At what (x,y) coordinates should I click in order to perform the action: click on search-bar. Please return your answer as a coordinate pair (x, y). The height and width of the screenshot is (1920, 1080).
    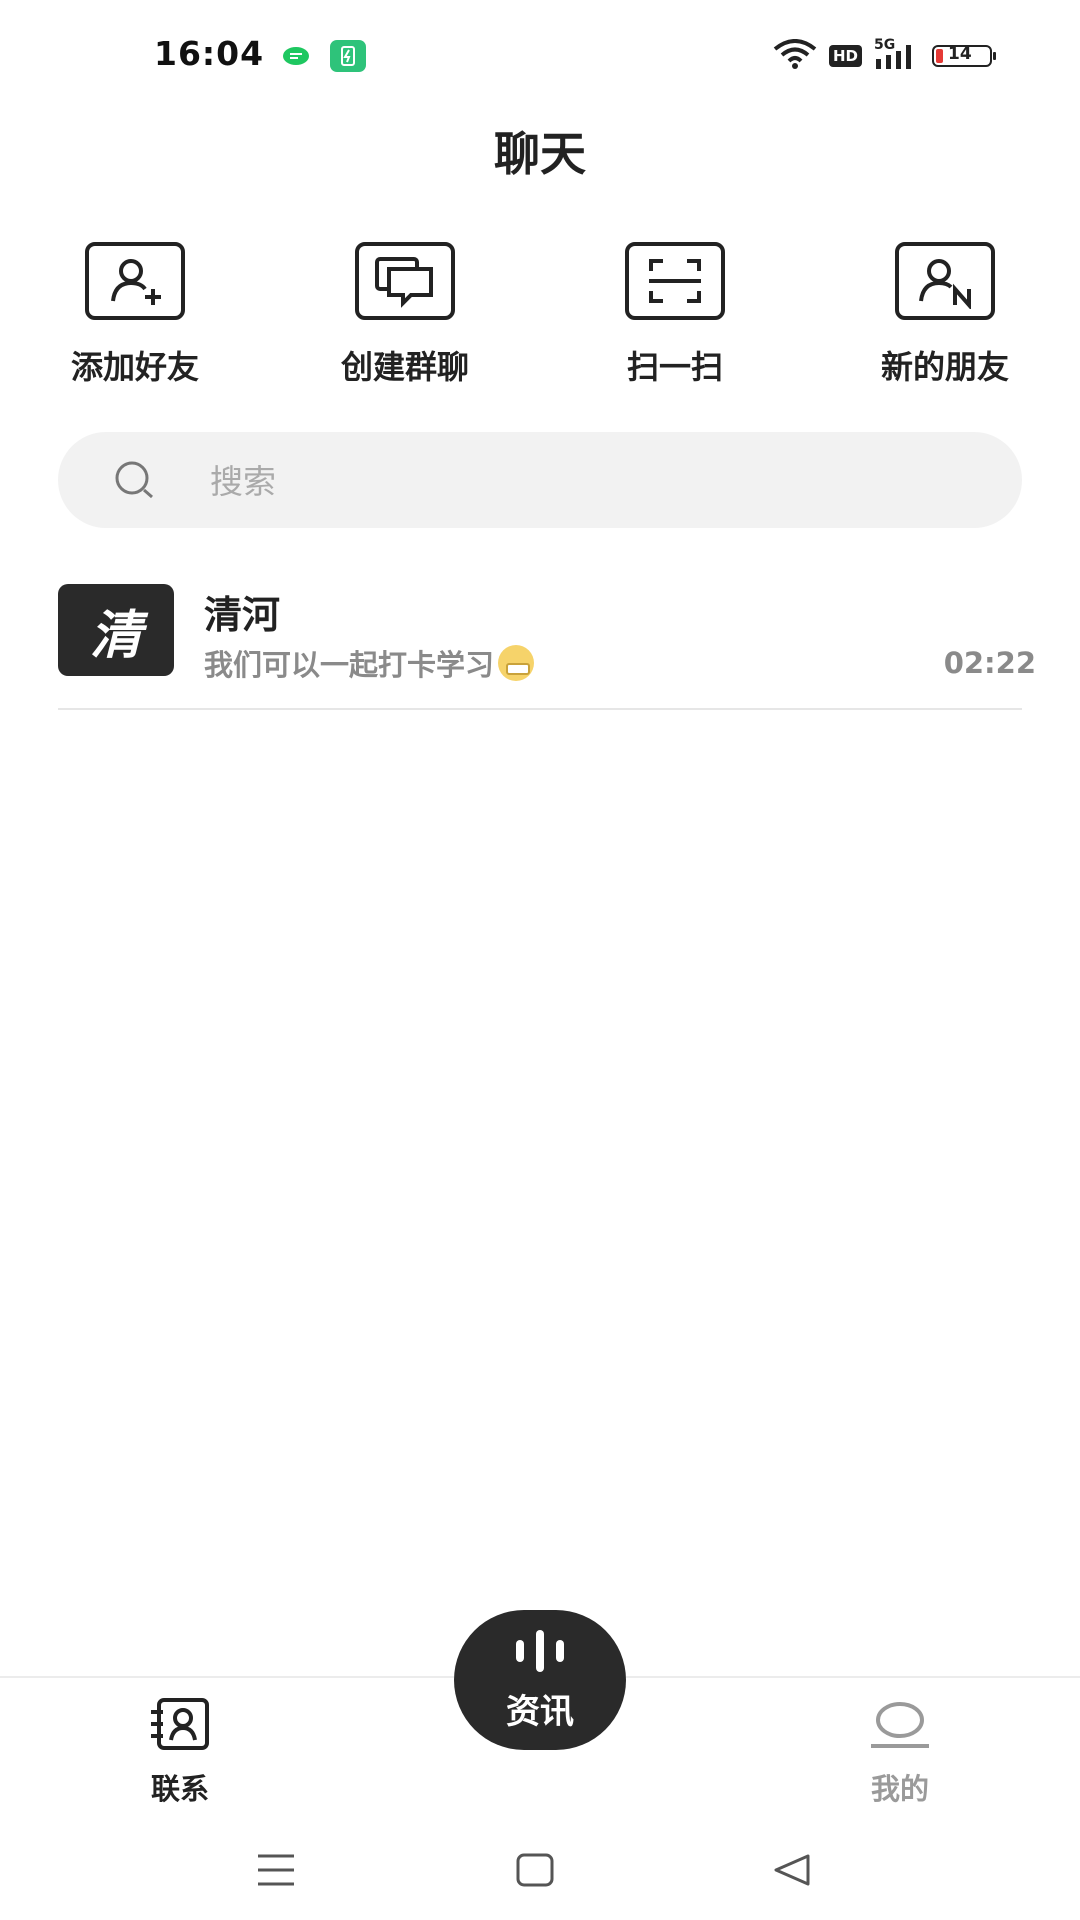
    Looking at the image, I should click on (540, 480).